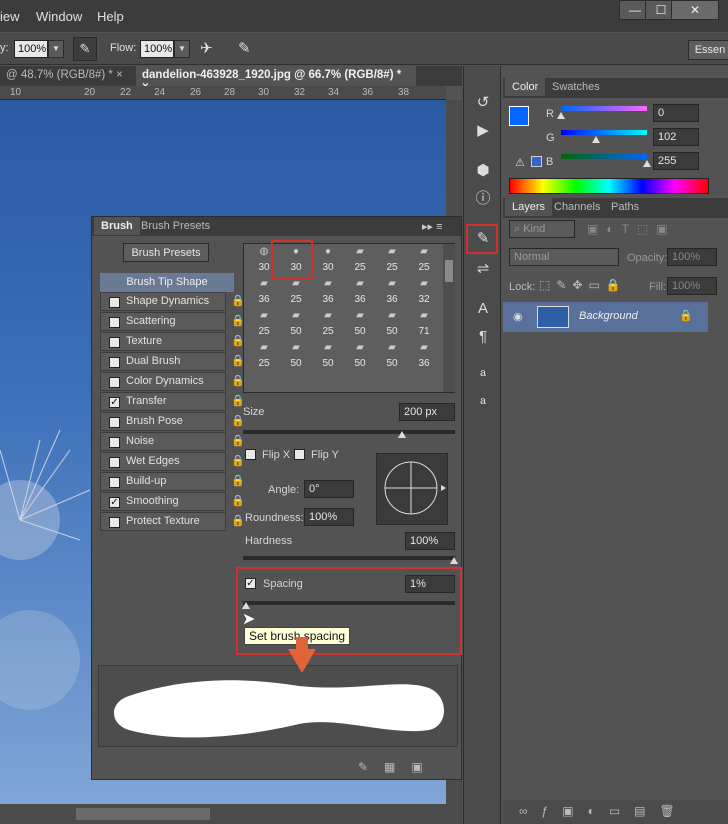  What do you see at coordinates (529, 207) in the screenshot?
I see `tab-layers: Layers` at bounding box center [529, 207].